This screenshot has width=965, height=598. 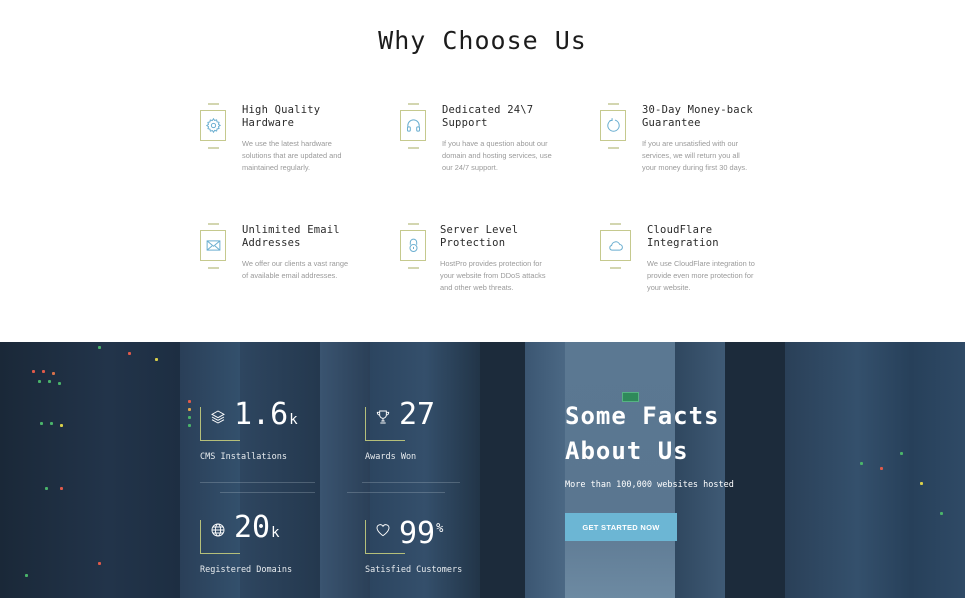 What do you see at coordinates (243, 457) in the screenshot?
I see `stat-label: CMS Installations` at bounding box center [243, 457].